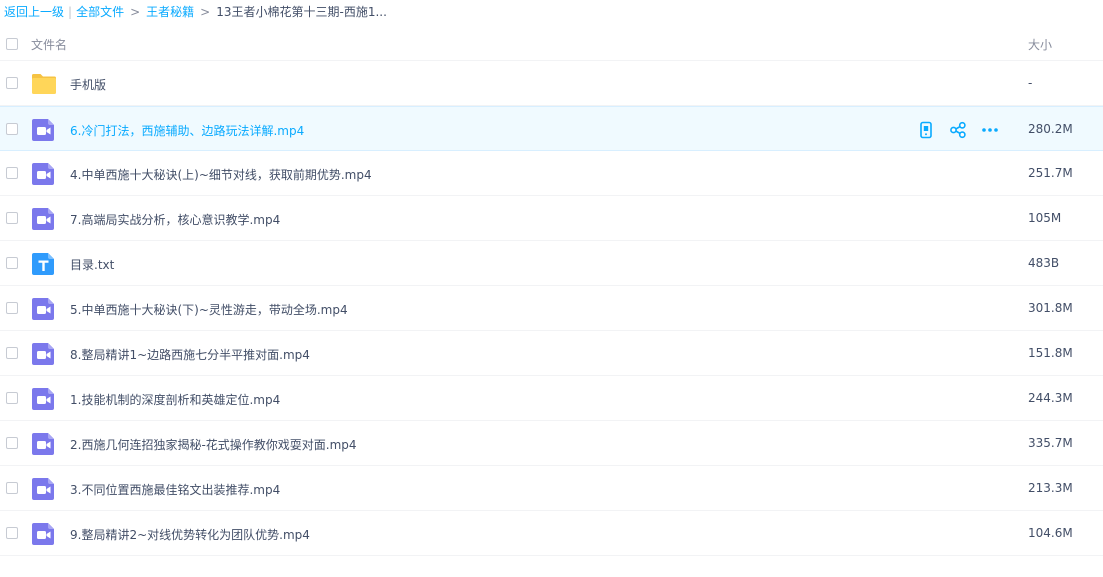 The image size is (1103, 577). What do you see at coordinates (551, 353) in the screenshot?
I see `file-row: 8.整局精讲1~边路西施七分半平推对面.mp4 151.8M` at bounding box center [551, 353].